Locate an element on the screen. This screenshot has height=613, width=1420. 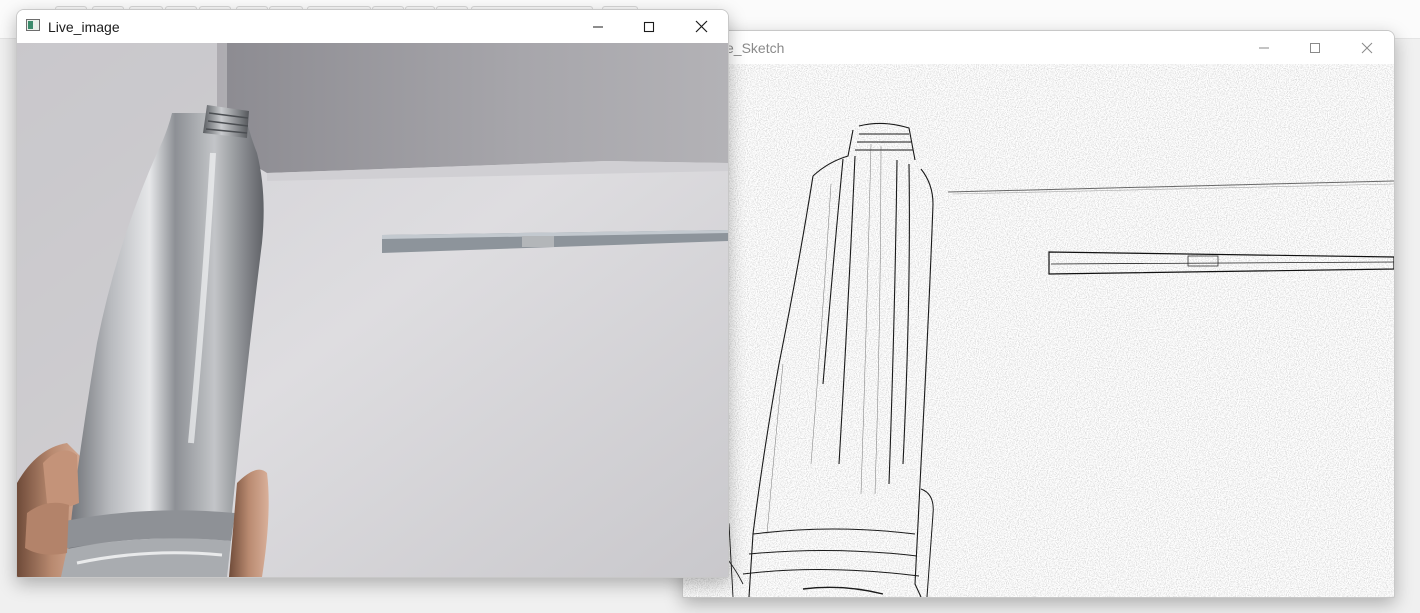
sketch-window-titlebar: e_Sketch is located at coordinates (1038, 47).